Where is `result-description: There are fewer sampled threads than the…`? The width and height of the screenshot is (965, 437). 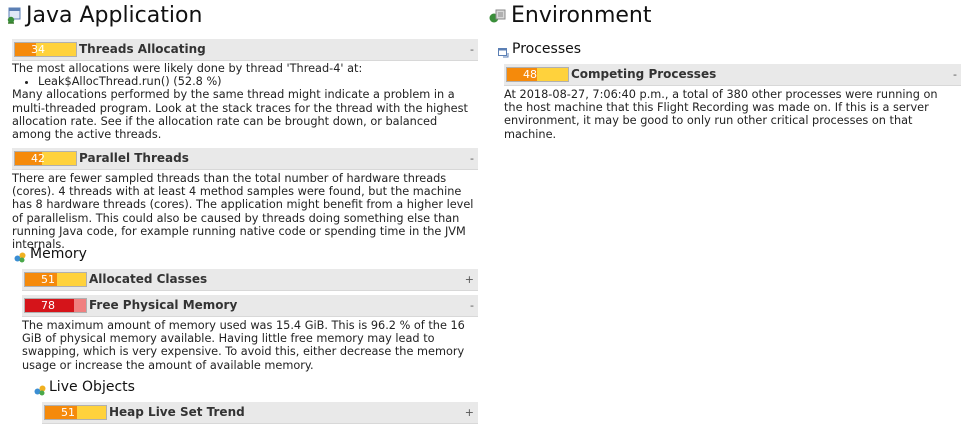 result-description: There are fewer sampled threads than the… is located at coordinates (243, 211).